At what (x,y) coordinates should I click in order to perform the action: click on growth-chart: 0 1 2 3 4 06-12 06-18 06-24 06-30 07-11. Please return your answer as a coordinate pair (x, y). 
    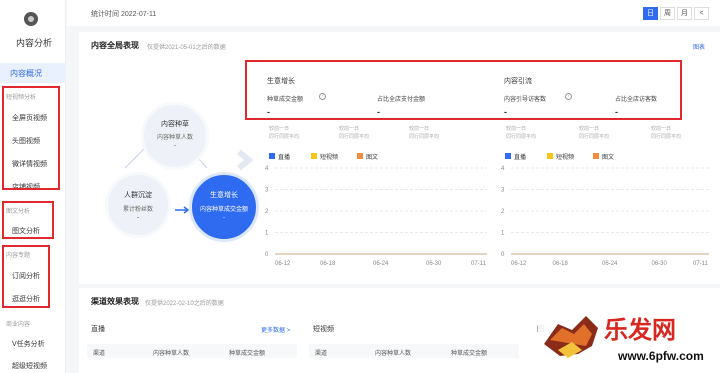
    Looking at the image, I should click on (379, 216).